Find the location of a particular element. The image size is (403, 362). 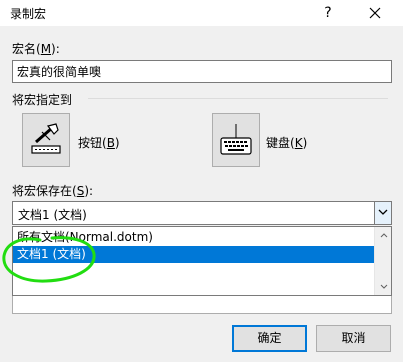

assign-to-button-label: 按钮(B) is located at coordinates (99, 143).